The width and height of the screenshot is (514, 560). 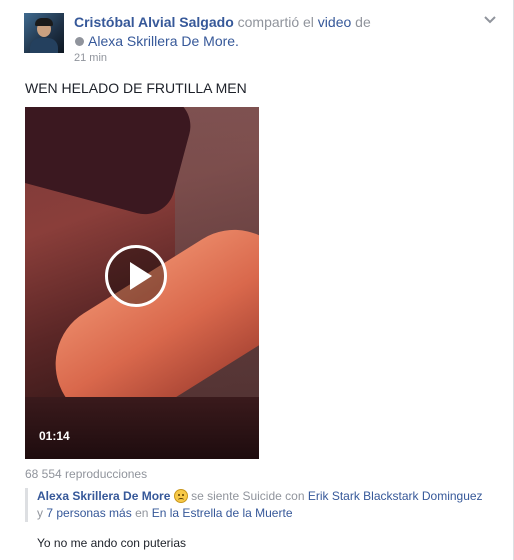 What do you see at coordinates (180, 496) in the screenshot?
I see `sad-emoji-icon` at bounding box center [180, 496].